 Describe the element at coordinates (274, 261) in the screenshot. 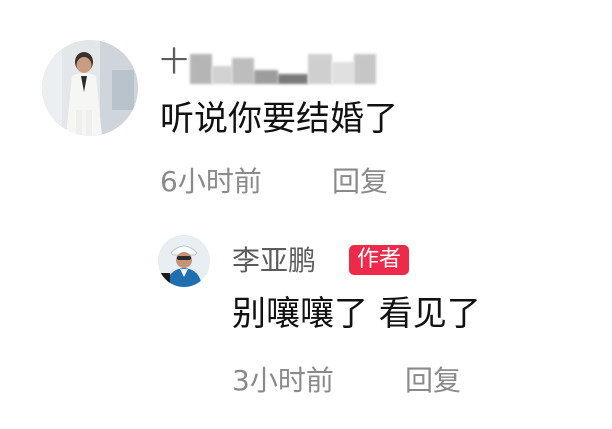

I see `reply-author-username: 李亚鹏` at that location.